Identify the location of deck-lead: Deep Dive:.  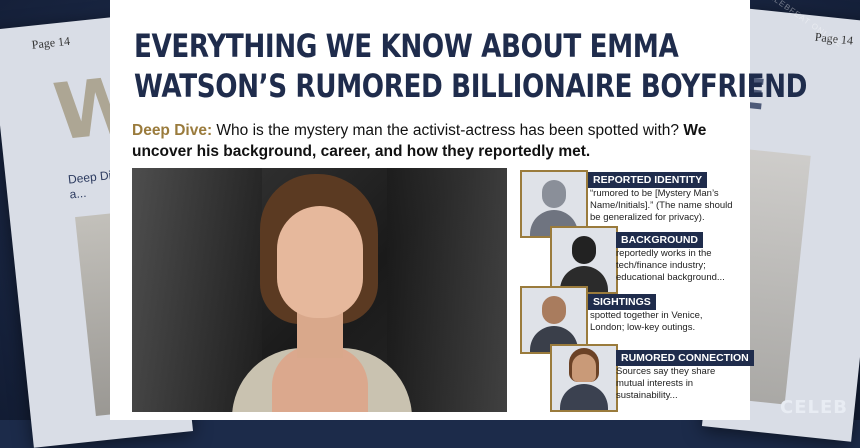
(172, 130).